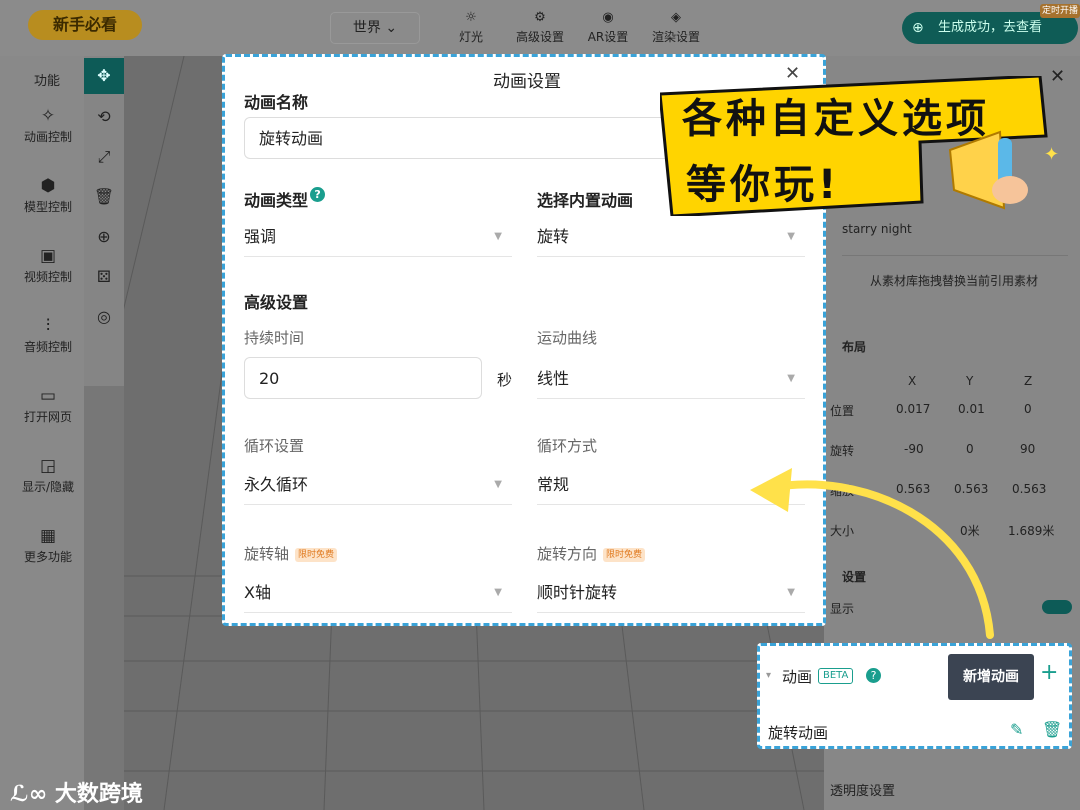 The image size is (1080, 810). What do you see at coordinates (378, 237) in the screenshot?
I see `animation-type-select: 强调 ▼` at bounding box center [378, 237].